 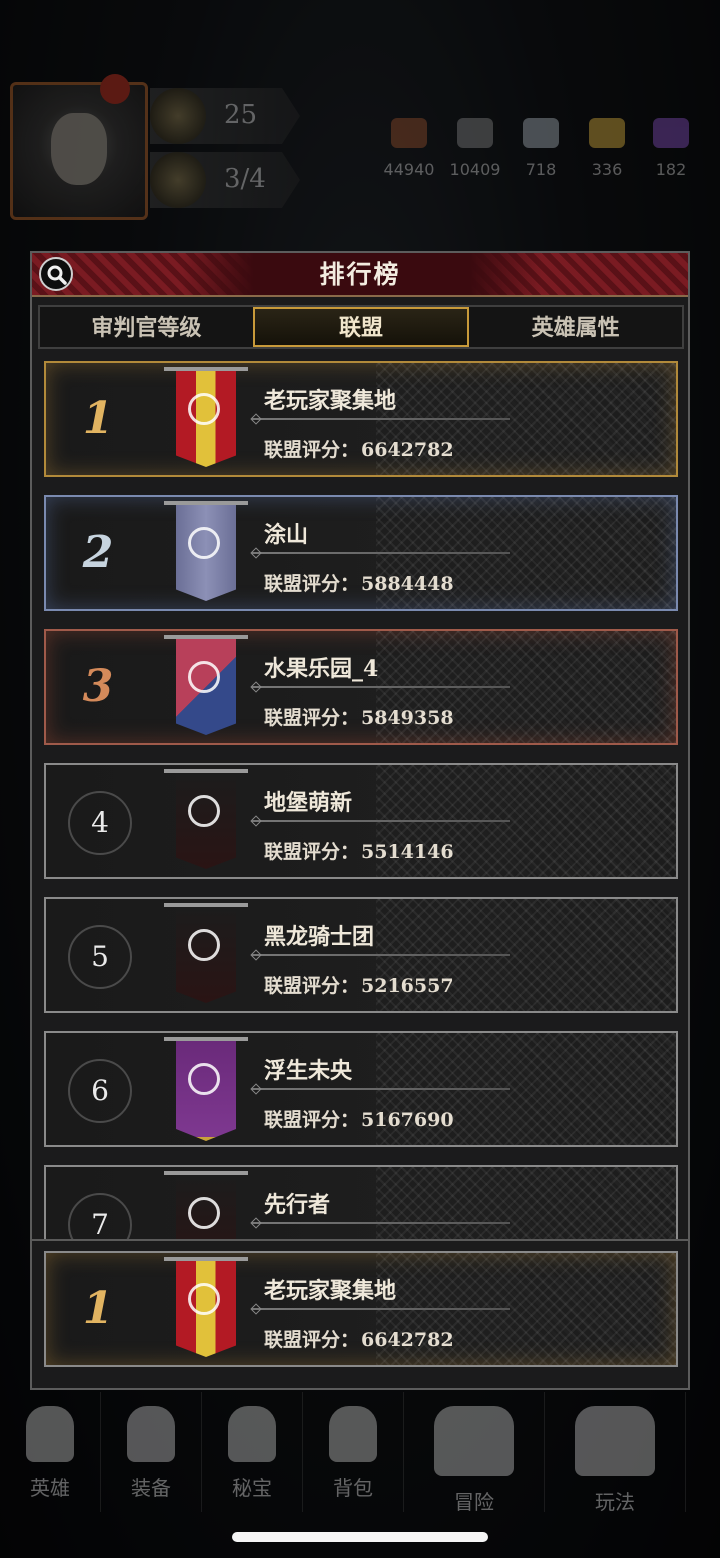 I want to click on rank-number: 2, so click(x=98, y=552).